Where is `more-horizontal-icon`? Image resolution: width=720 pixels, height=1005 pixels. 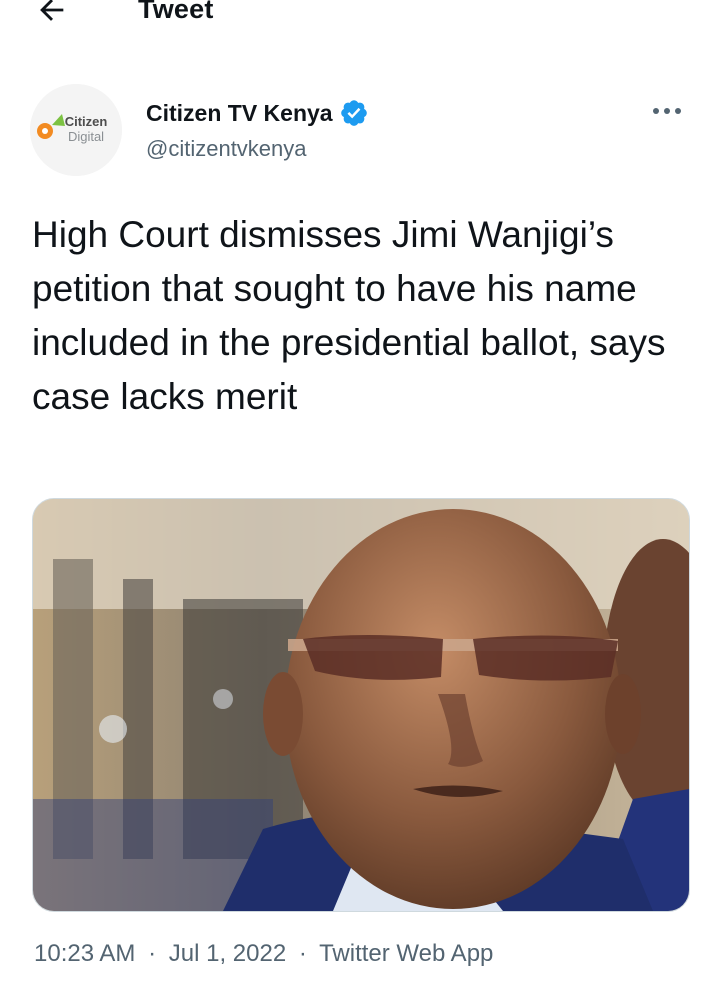 more-horizontal-icon is located at coordinates (667, 111).